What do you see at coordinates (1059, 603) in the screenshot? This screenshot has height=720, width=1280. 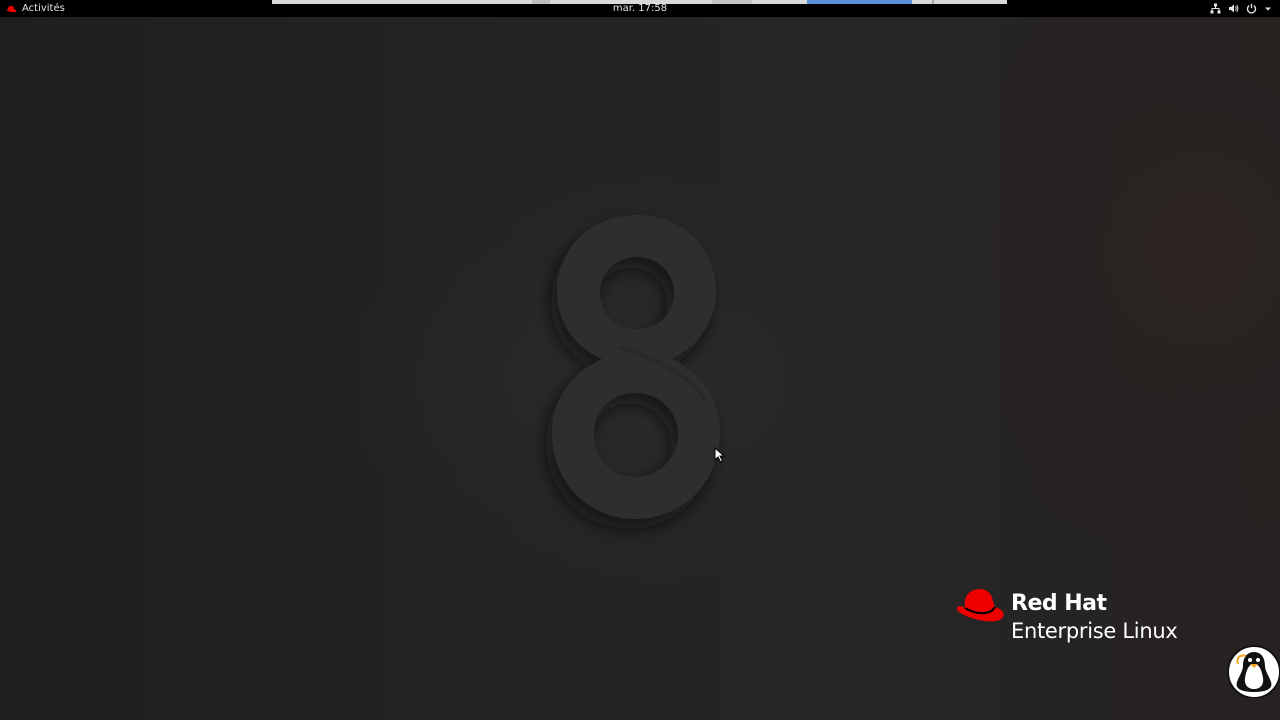 I see `logo-line-red-hat: Red Hat` at bounding box center [1059, 603].